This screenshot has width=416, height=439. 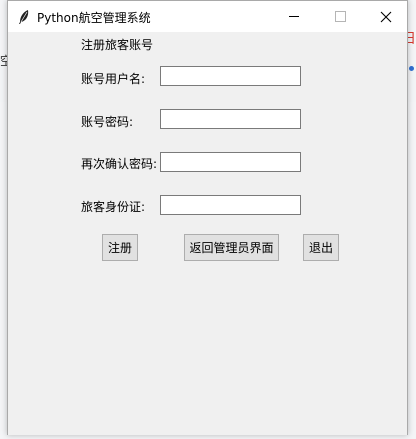 I want to click on confirm-password-label: 再次确认密码:, so click(x=119, y=164).